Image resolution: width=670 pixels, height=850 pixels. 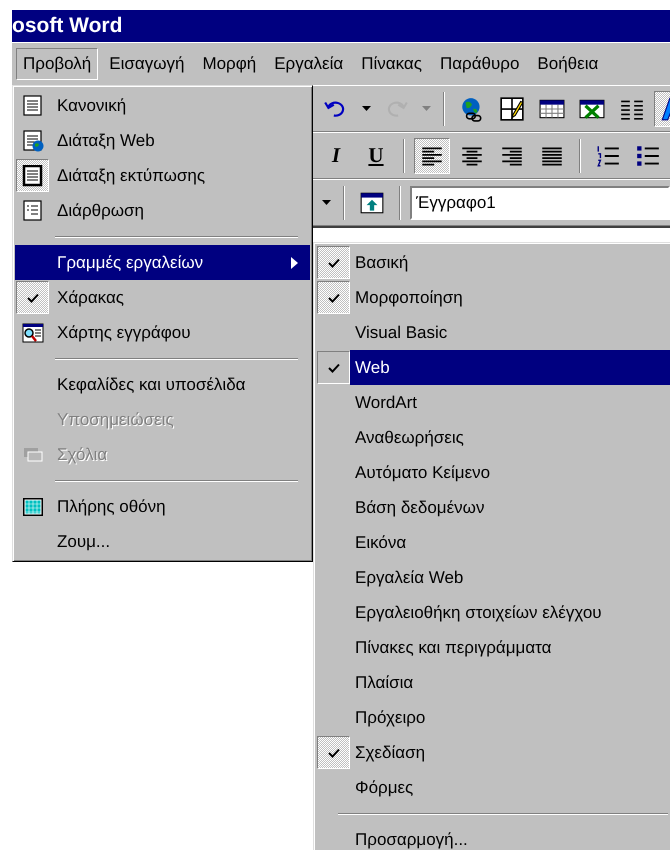 I want to click on menu-item: Μορφοποίηση, so click(x=493, y=297).